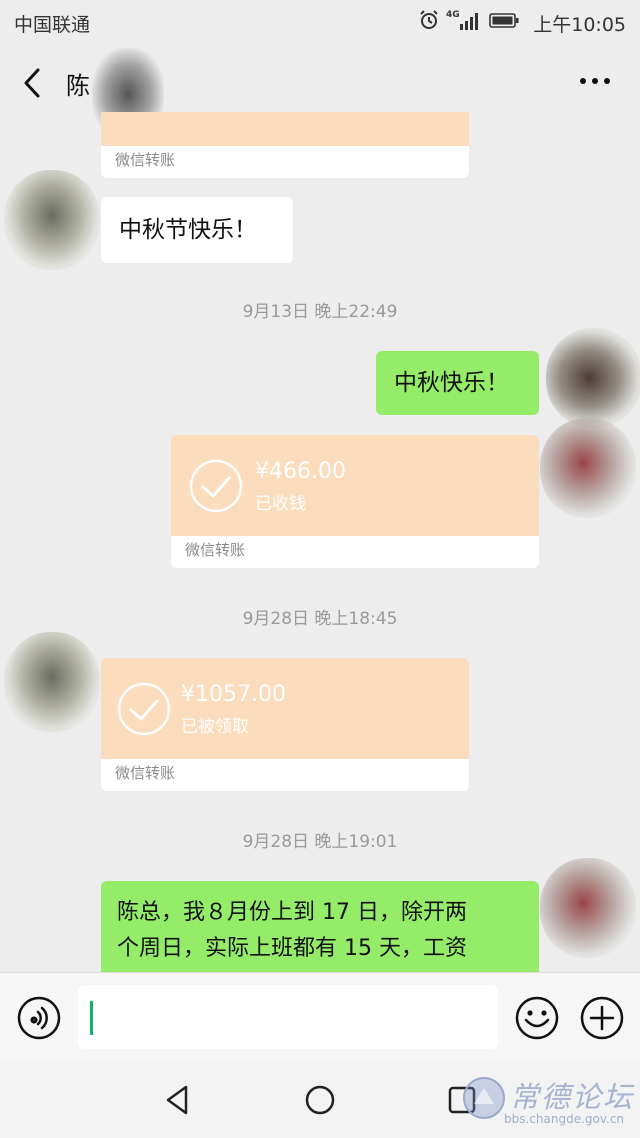 This screenshot has height=1138, width=640. What do you see at coordinates (285, 724) in the screenshot?
I see `transfer-card: ¥1057.00 已被领取 微信转账` at bounding box center [285, 724].